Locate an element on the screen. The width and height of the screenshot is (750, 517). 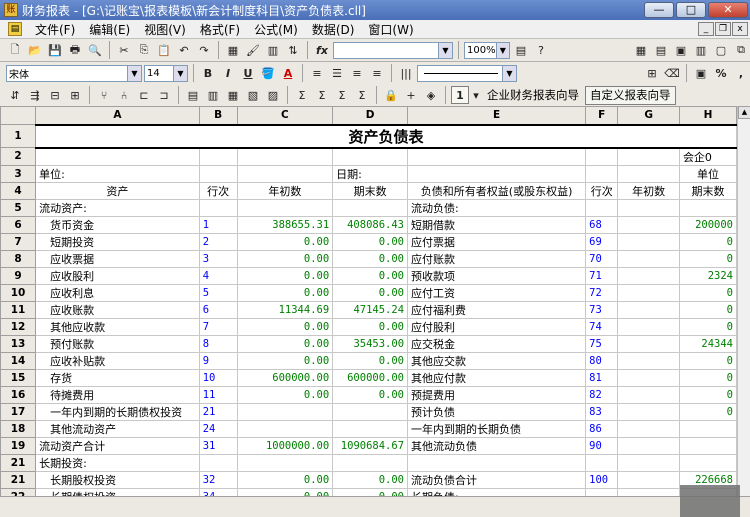
sum-icon: Σ is located at coordinates (302, 95).